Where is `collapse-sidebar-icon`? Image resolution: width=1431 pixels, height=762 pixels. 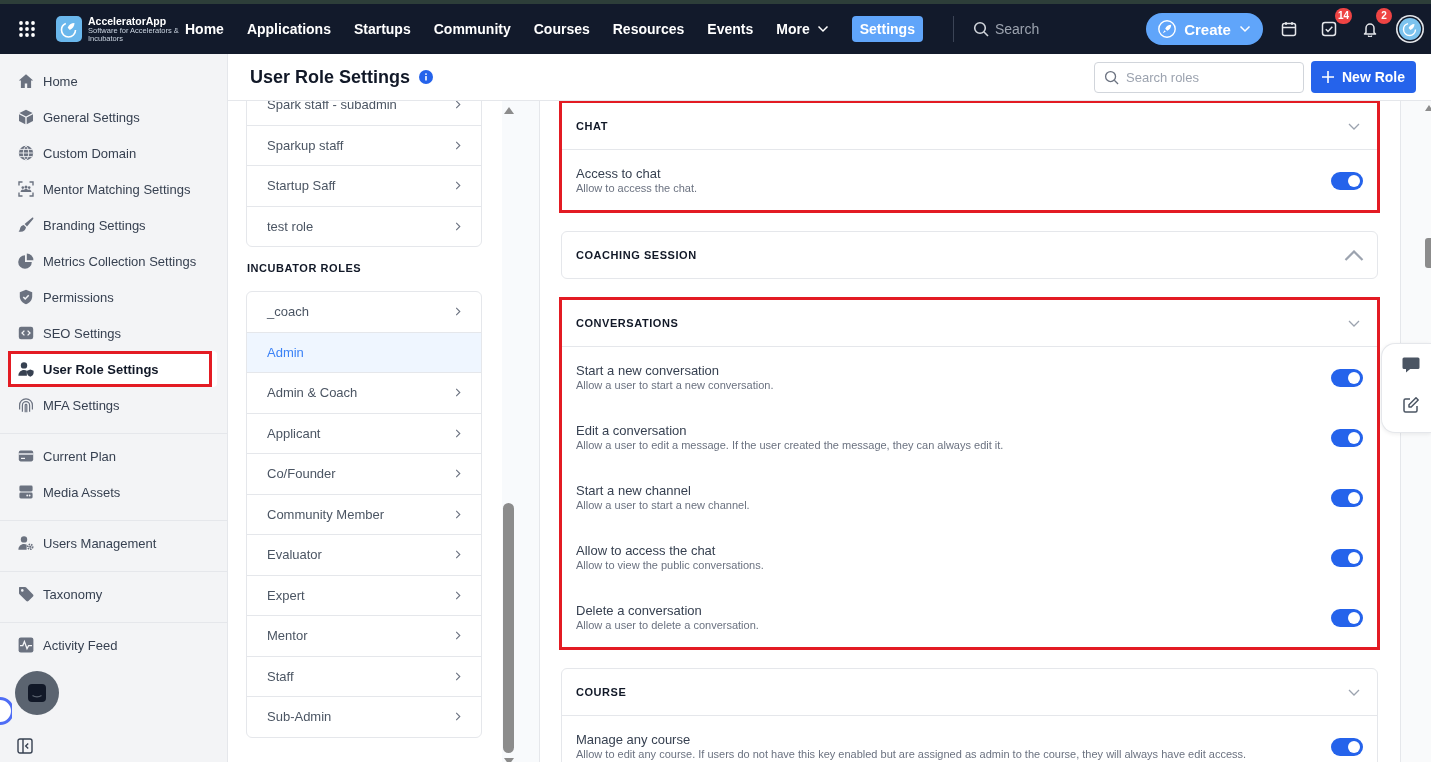
collapse-sidebar-icon is located at coordinates (25, 746).